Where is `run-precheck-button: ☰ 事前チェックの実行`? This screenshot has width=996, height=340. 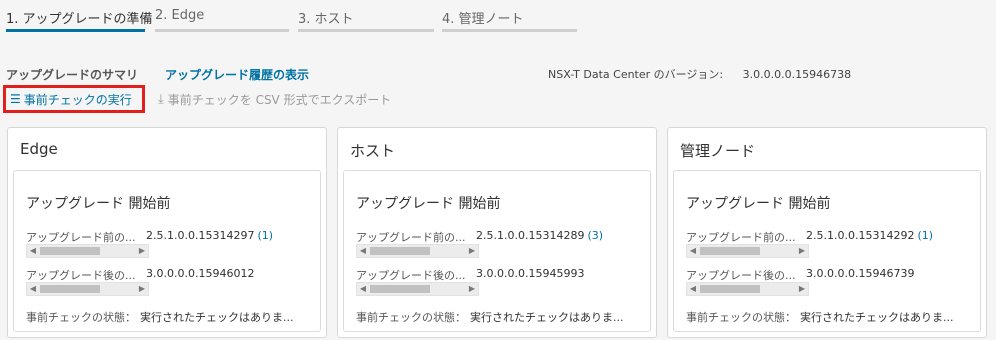 run-precheck-button: ☰ 事前チェックの実行 is located at coordinates (74, 99).